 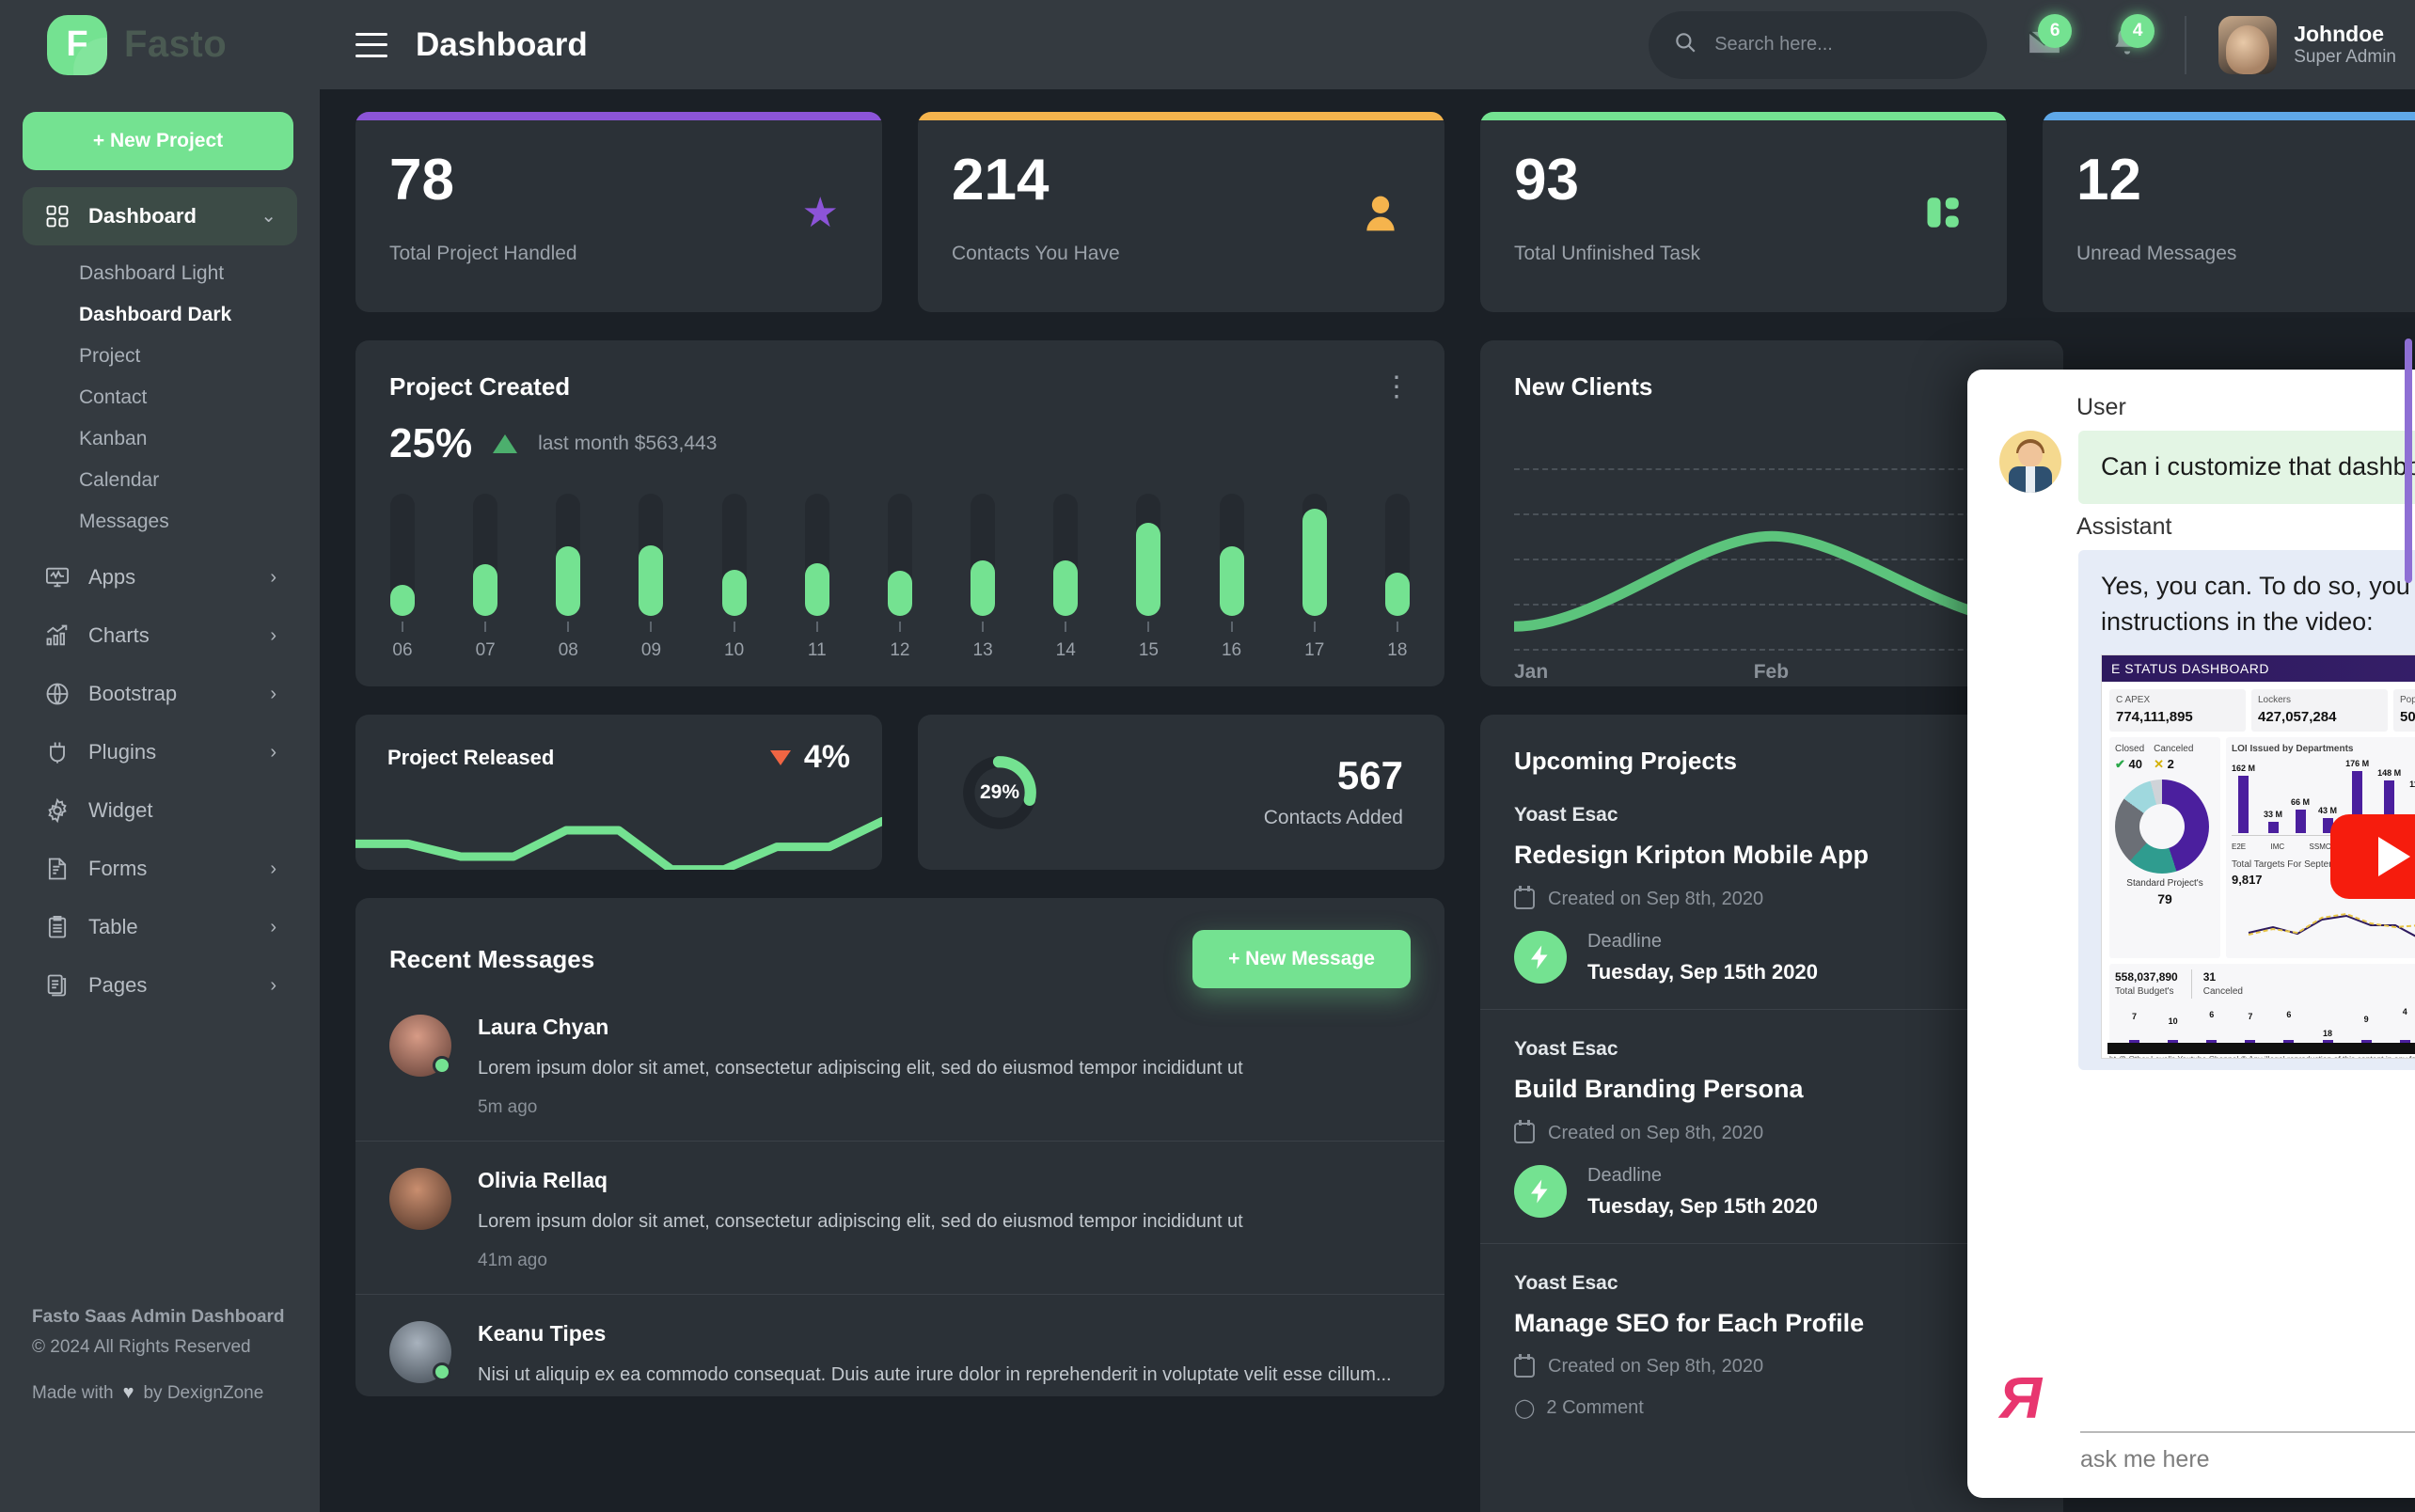 I want to click on contacts-added-donut-chart: 29%, so click(x=999, y=793).